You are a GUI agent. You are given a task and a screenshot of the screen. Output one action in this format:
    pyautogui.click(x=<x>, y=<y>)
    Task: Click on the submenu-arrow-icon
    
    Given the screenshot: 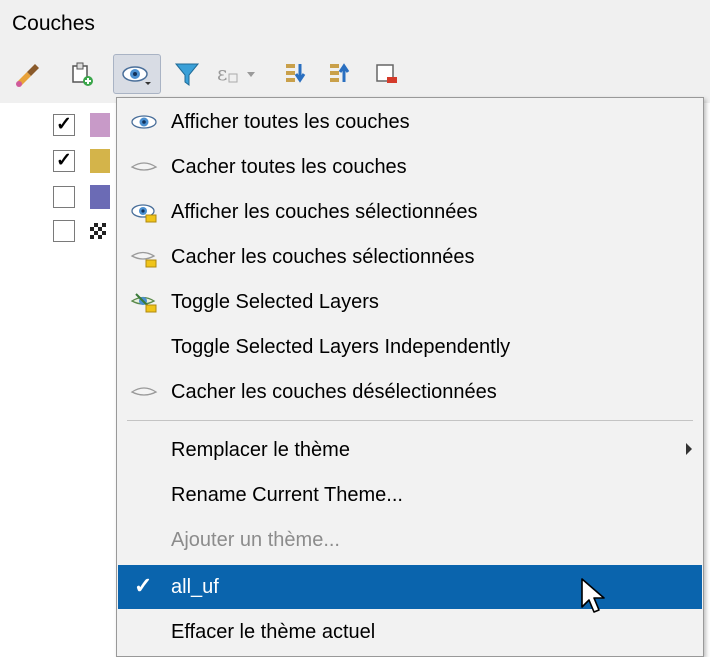 What is the action you would take?
    pyautogui.click(x=689, y=449)
    